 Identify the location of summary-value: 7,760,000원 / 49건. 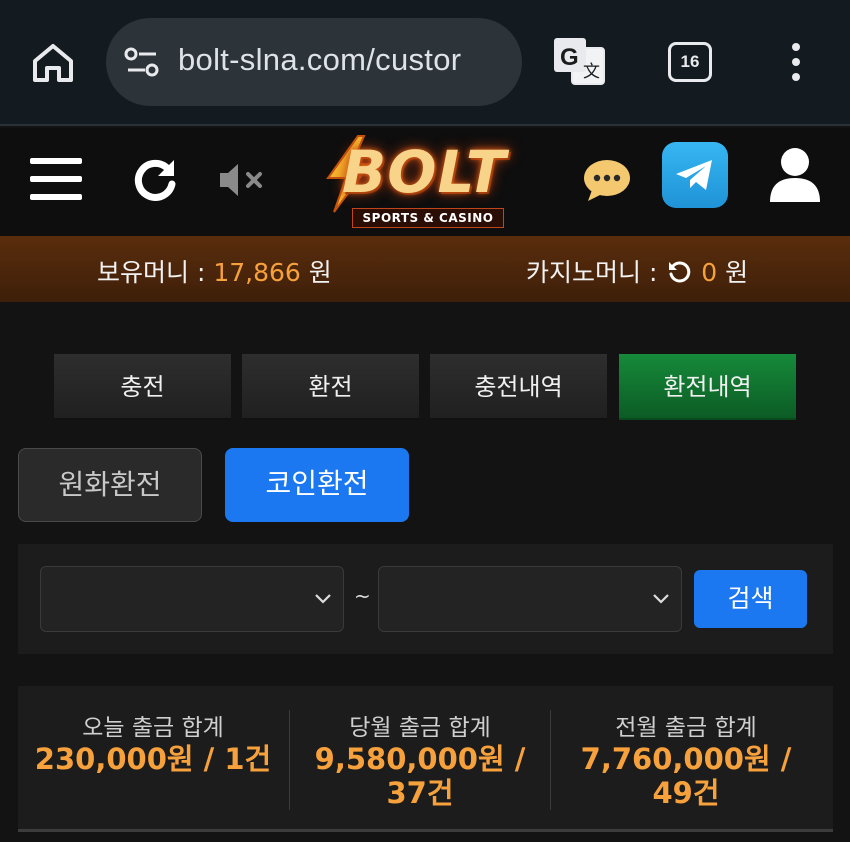
(686, 776).